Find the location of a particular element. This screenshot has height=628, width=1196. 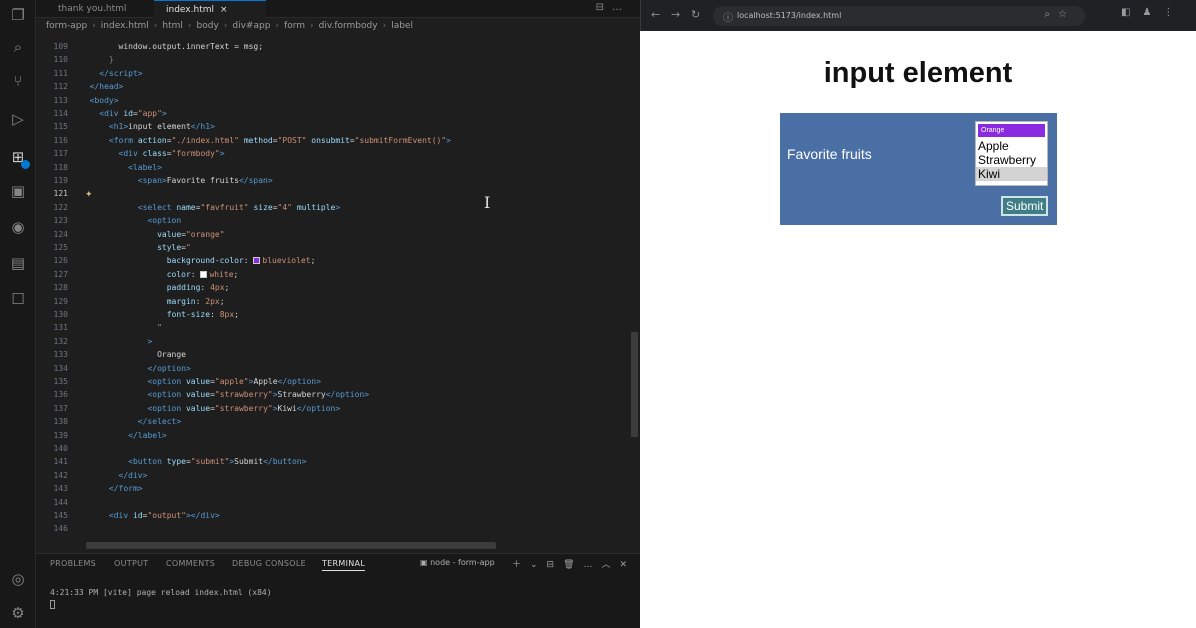

site-info-icon: ⓘ is located at coordinates (728, 16).